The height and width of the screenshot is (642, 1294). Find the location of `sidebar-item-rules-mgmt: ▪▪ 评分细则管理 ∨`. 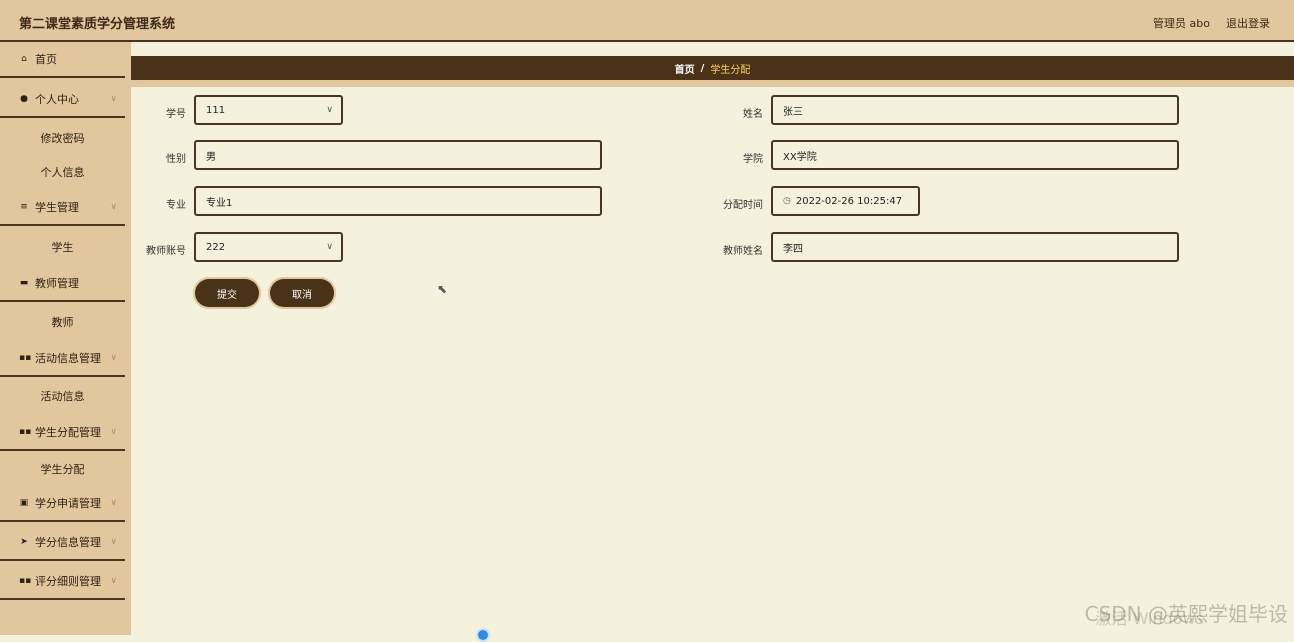

sidebar-item-rules-mgmt: ▪▪ 评分细则管理 ∨ is located at coordinates (62, 582).